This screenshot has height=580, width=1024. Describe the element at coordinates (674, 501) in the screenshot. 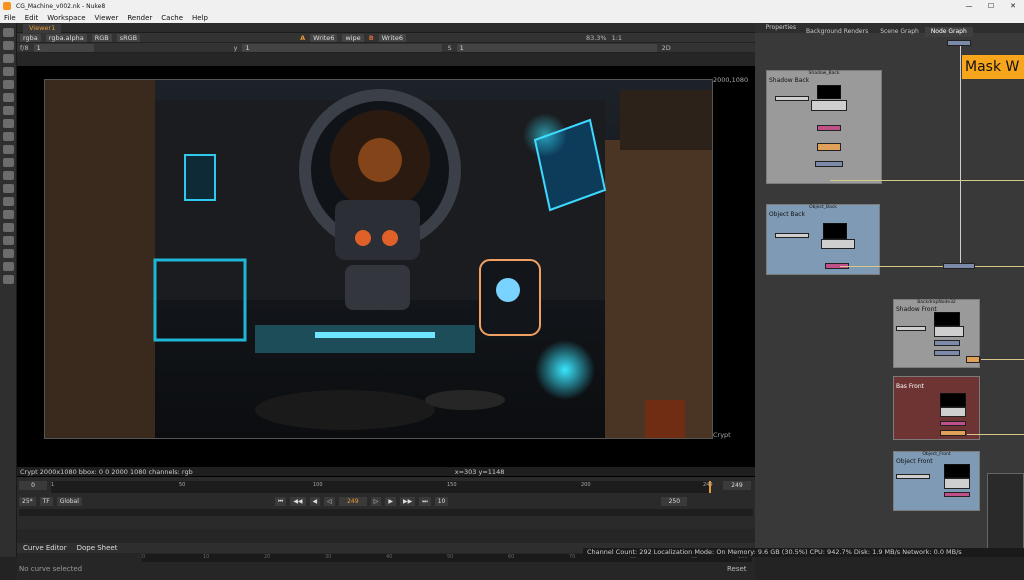

I see `end-frame-input: 250` at that location.